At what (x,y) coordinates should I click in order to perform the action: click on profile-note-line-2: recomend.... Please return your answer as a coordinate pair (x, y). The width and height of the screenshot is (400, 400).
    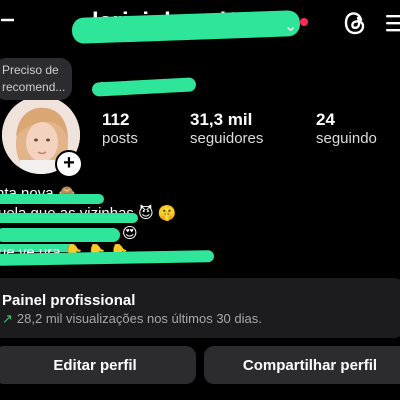
    Looking at the image, I should click on (34, 87).